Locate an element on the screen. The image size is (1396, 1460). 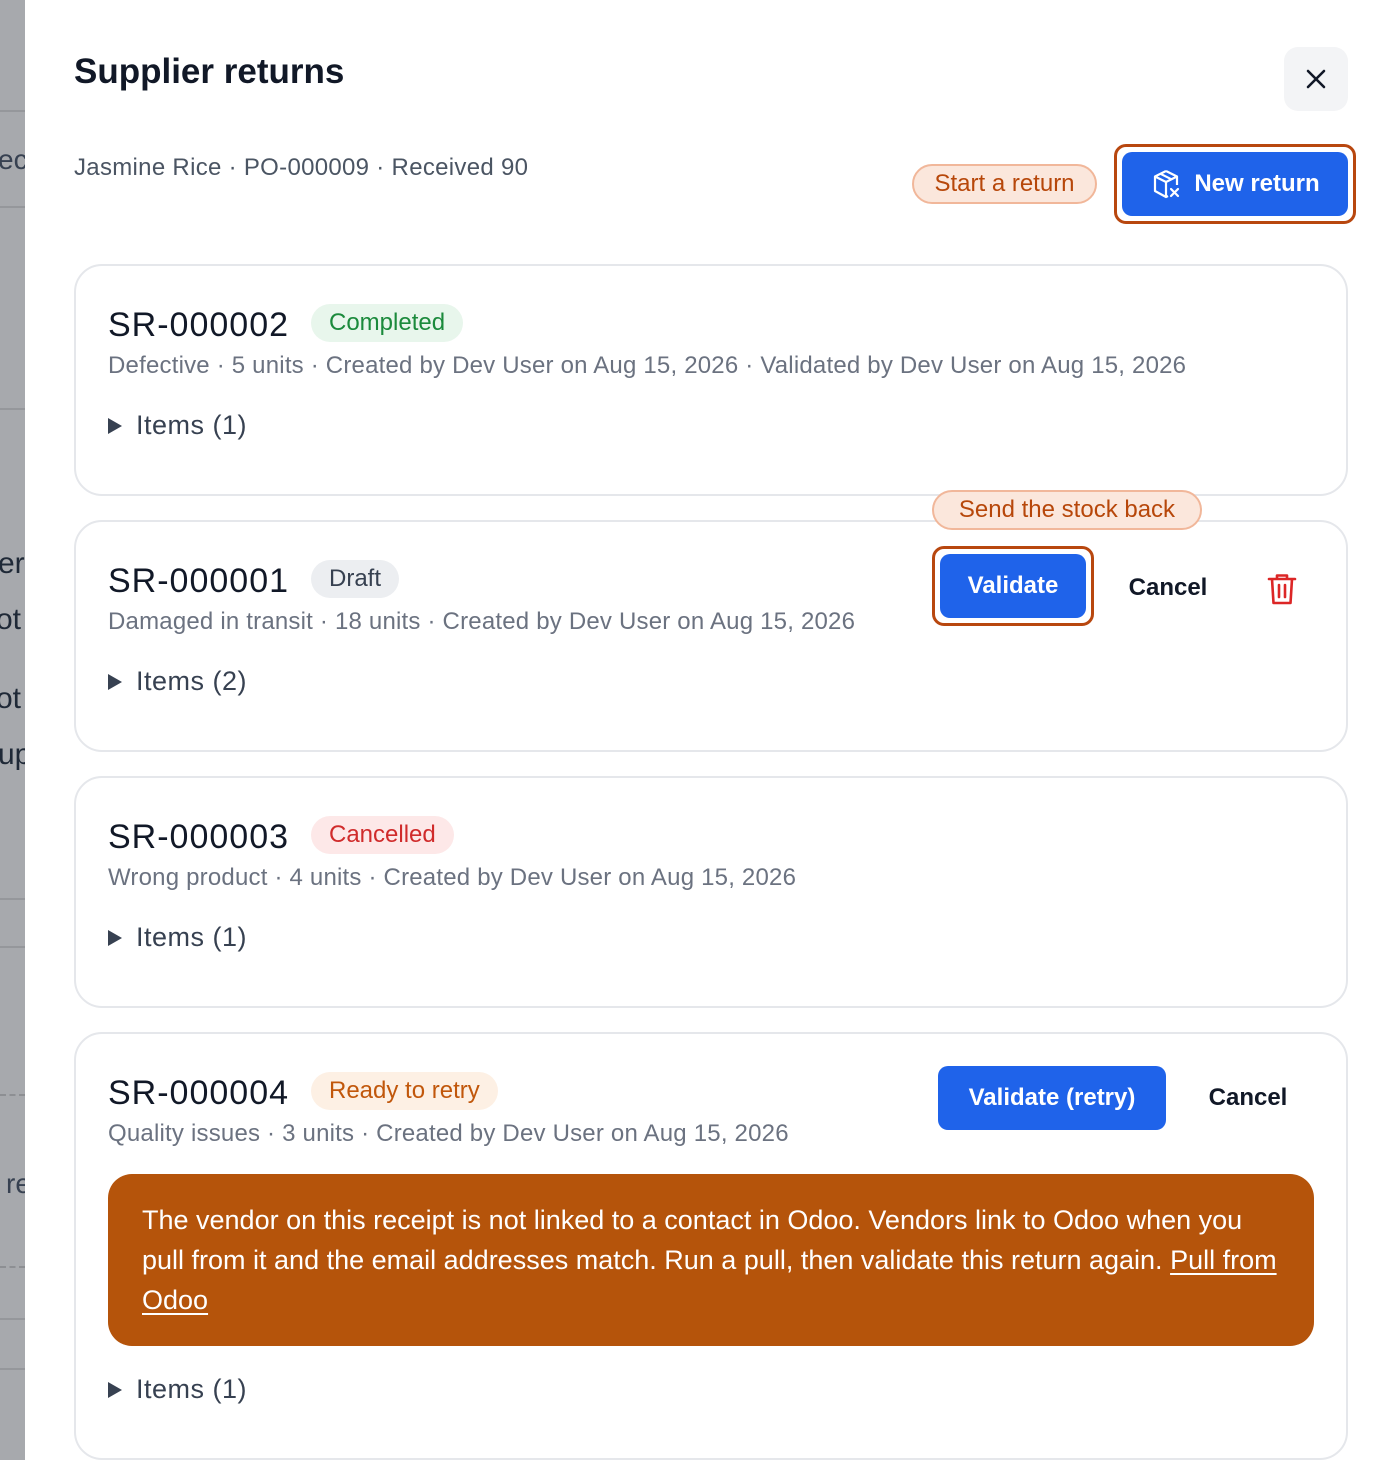
return-id: SR-000004 is located at coordinates (199, 1093).